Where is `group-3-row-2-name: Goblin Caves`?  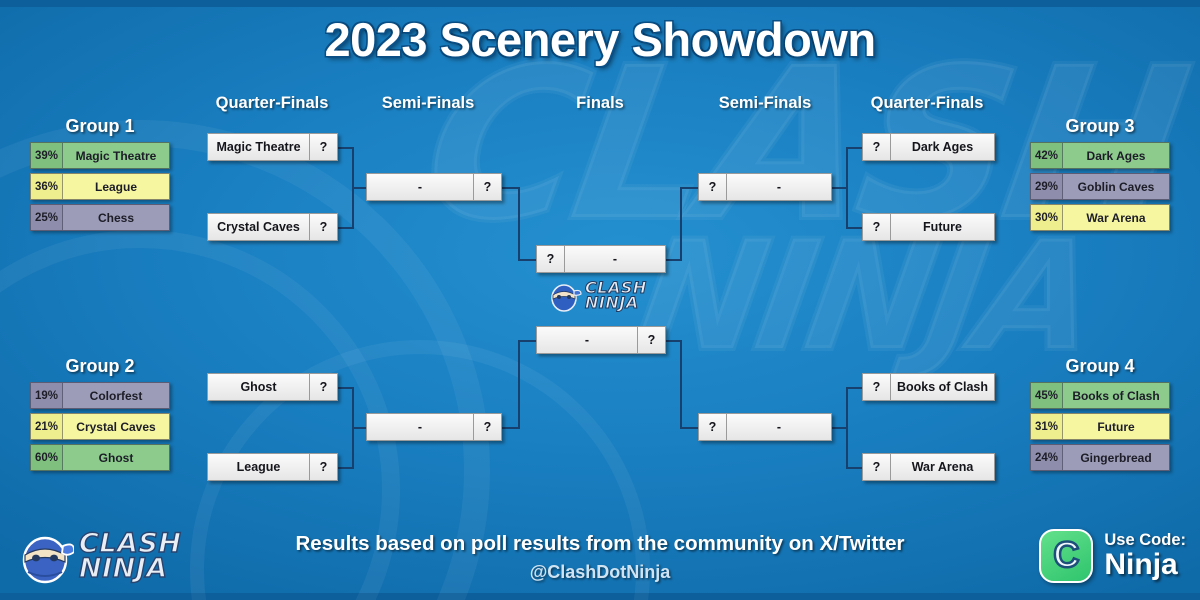 group-3-row-2-name: Goblin Caves is located at coordinates (1116, 186).